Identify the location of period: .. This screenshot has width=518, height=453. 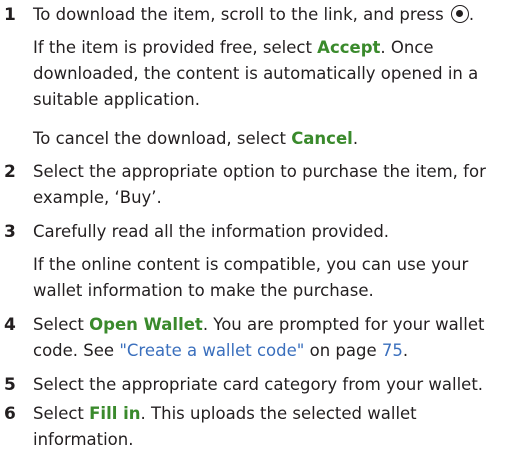
(471, 14).